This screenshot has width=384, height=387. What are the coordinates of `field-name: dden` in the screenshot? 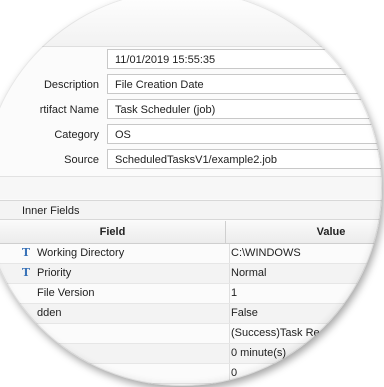 It's located at (49, 313).